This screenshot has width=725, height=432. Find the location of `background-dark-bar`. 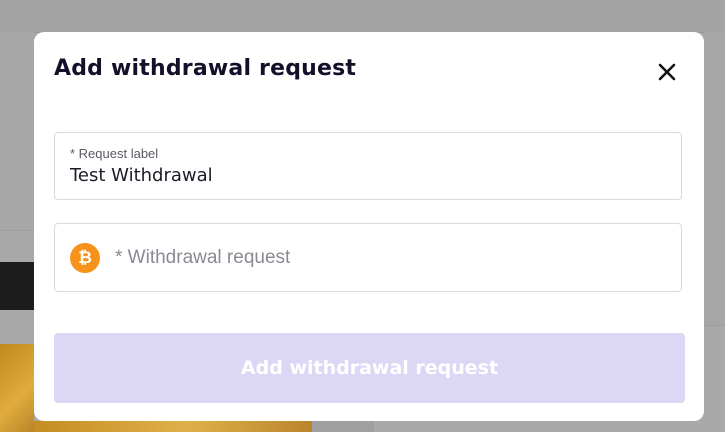

background-dark-bar is located at coordinates (17, 286).